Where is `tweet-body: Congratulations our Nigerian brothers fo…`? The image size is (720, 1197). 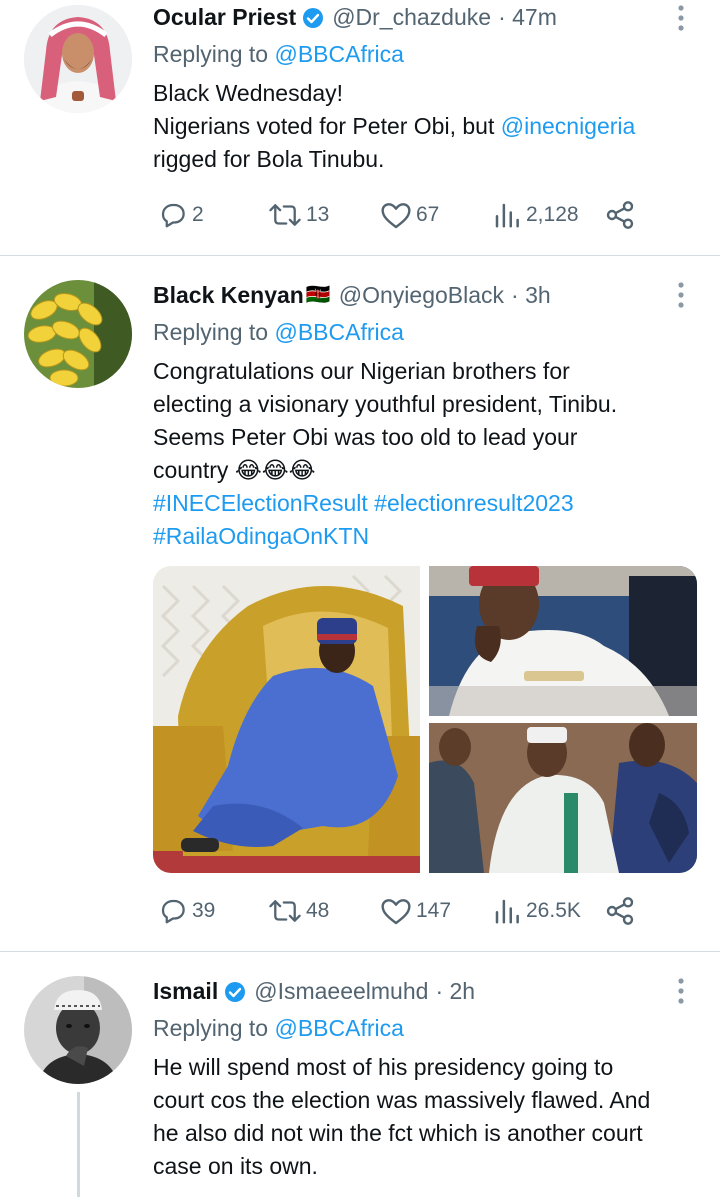 tweet-body: Congratulations our Nigerian brothers fo… is located at coordinates (424, 454).